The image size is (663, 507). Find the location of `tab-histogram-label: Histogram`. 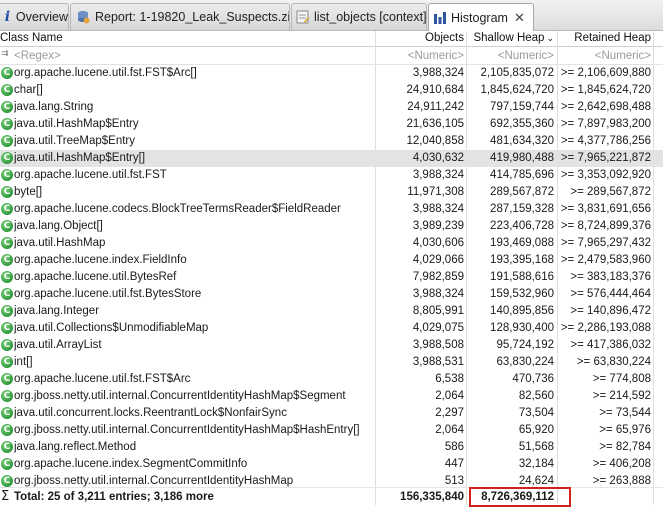

tab-histogram-label: Histogram is located at coordinates (479, 17).